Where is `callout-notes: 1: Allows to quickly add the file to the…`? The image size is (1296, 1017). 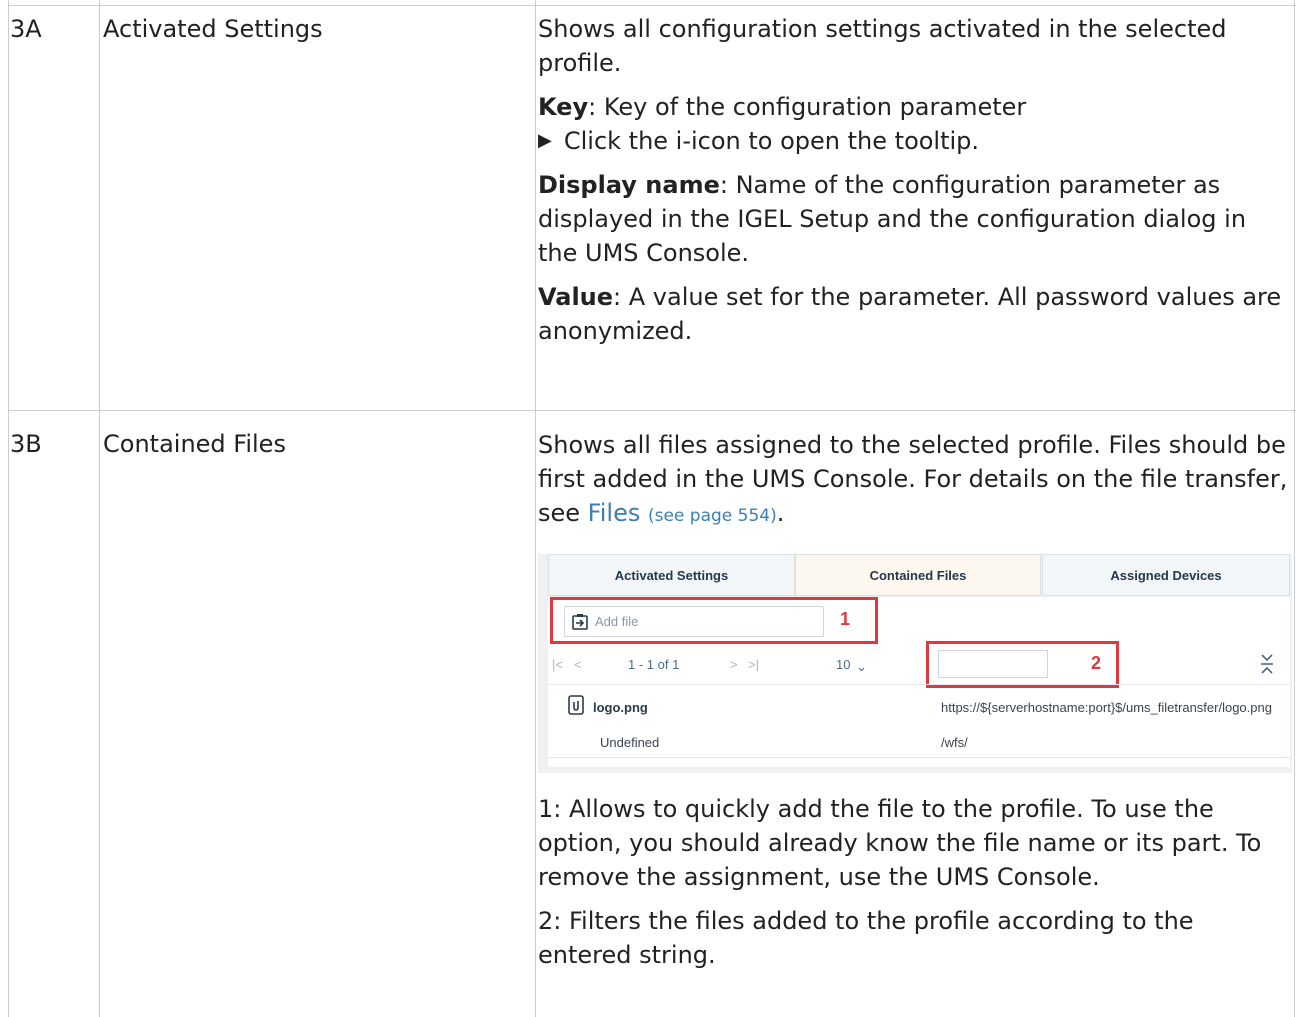 callout-notes: 1: Allows to quickly add the file to the… is located at coordinates (915, 882).